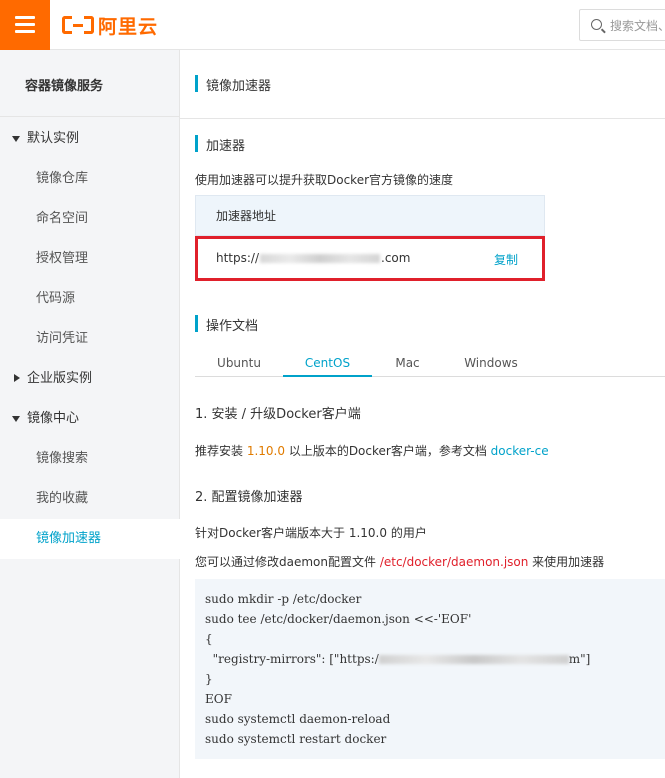  I want to click on os-tabs: Ubuntu CentOS Mac Windows, so click(430, 363).